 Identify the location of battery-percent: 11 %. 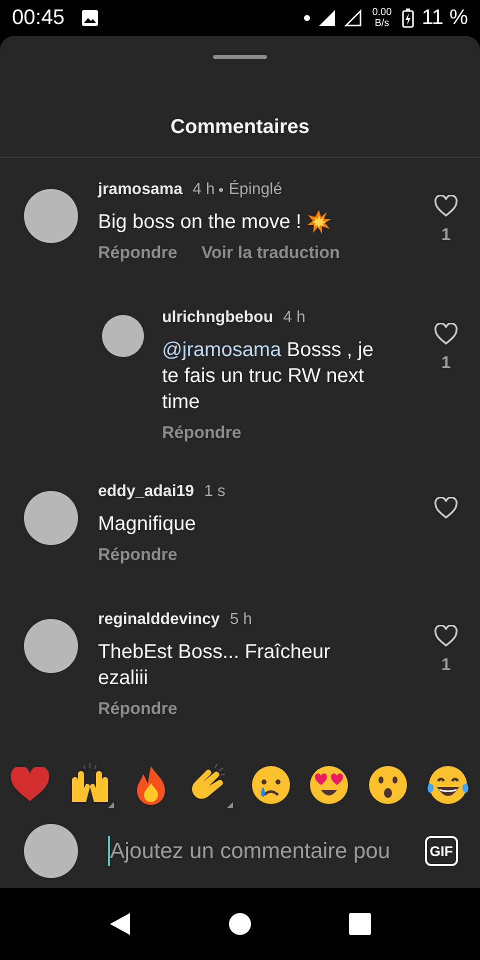
(445, 18).